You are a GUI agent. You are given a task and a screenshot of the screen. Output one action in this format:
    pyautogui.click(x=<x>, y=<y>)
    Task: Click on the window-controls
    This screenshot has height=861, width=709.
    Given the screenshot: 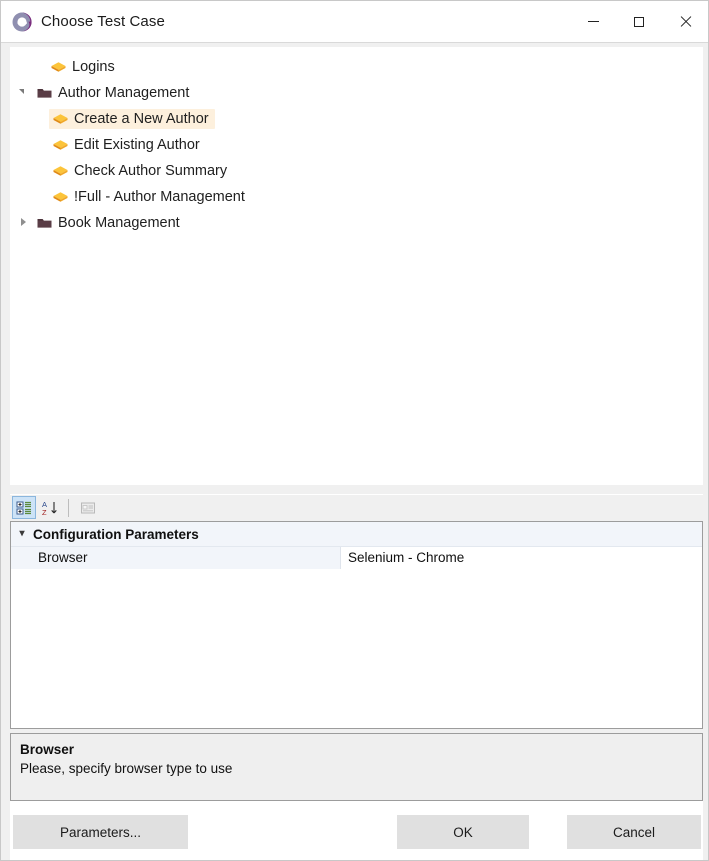 What is the action you would take?
    pyautogui.click(x=639, y=21)
    